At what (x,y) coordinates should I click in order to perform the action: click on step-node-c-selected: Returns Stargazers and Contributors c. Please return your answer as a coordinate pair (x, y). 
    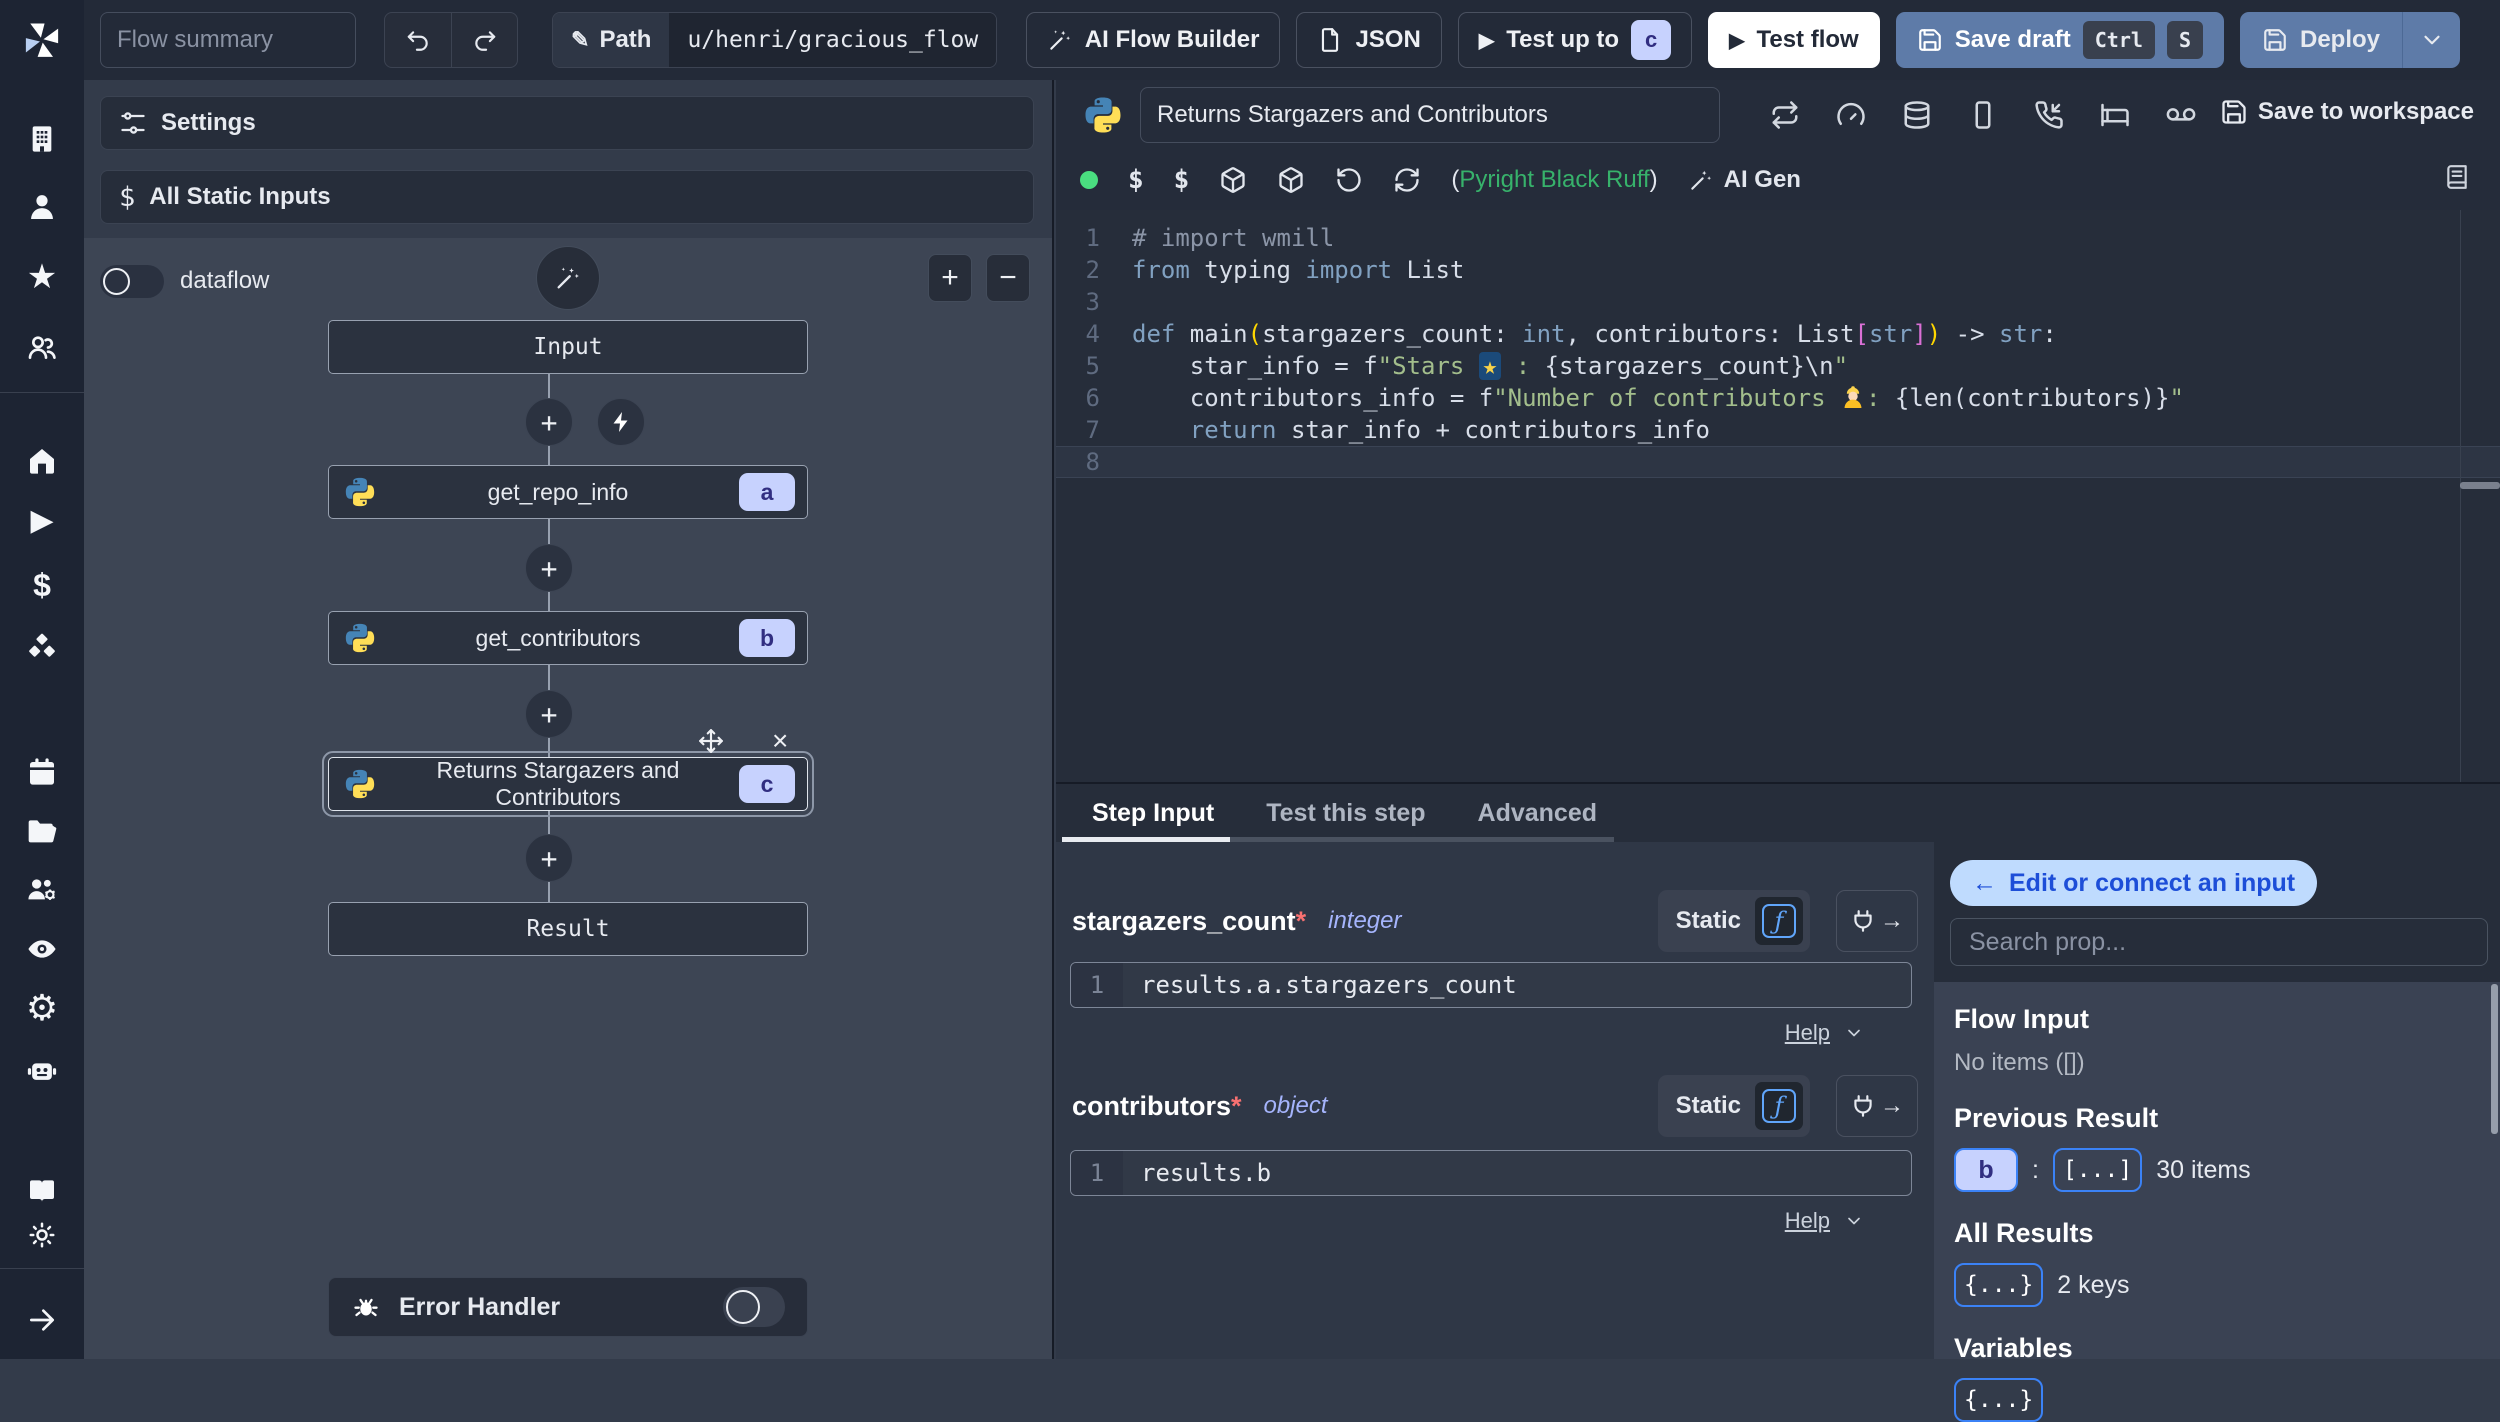
    Looking at the image, I should click on (568, 784).